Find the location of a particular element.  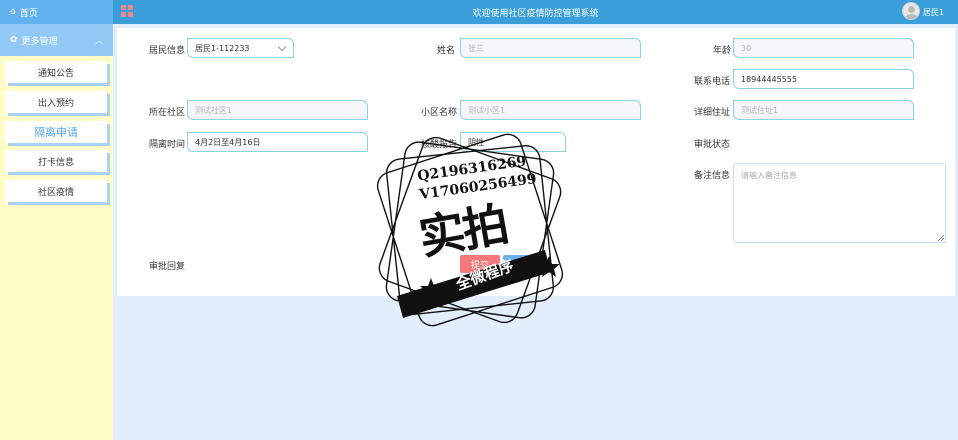

address-field: 测试住址1 is located at coordinates (823, 110).